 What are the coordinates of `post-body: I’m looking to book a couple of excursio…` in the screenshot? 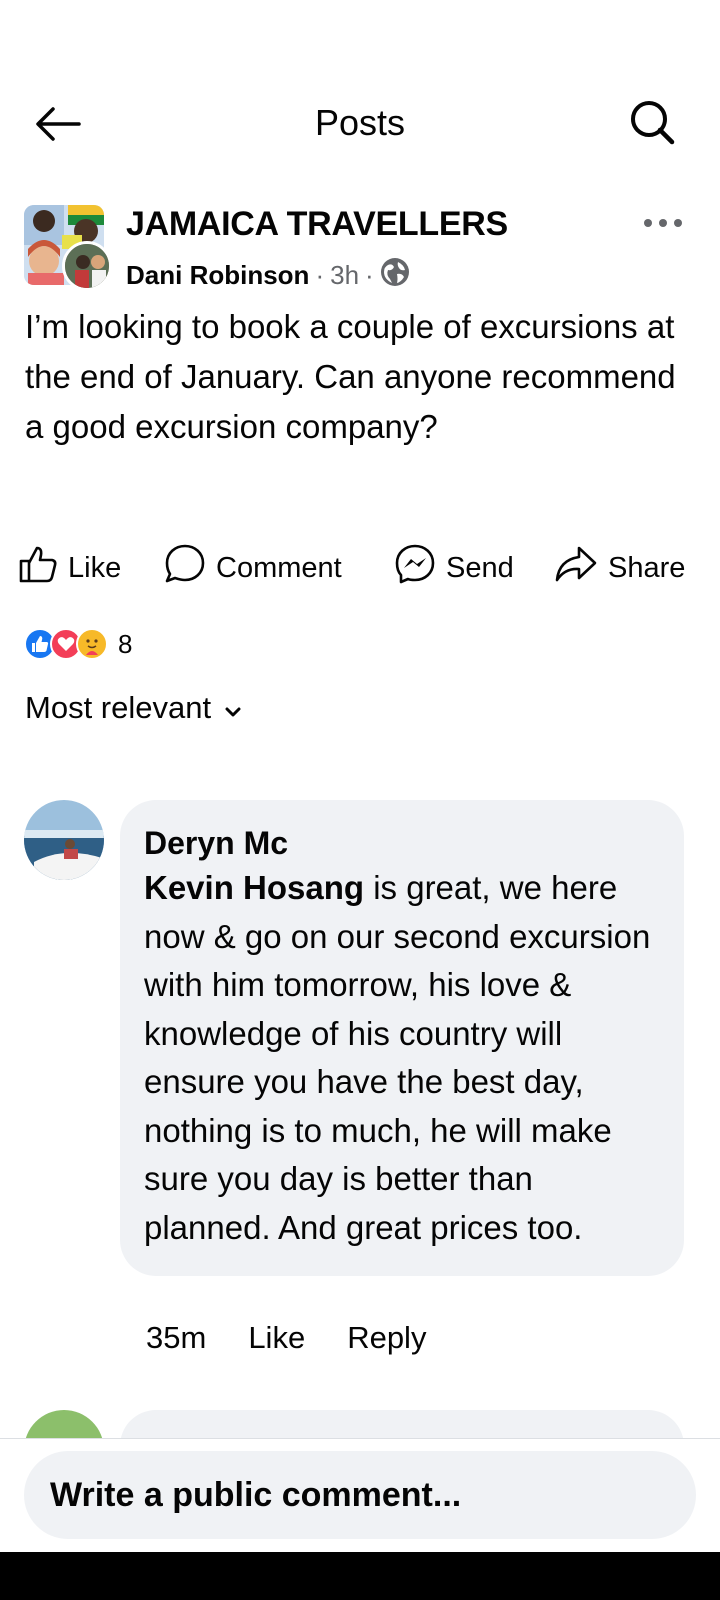 It's located at (350, 376).